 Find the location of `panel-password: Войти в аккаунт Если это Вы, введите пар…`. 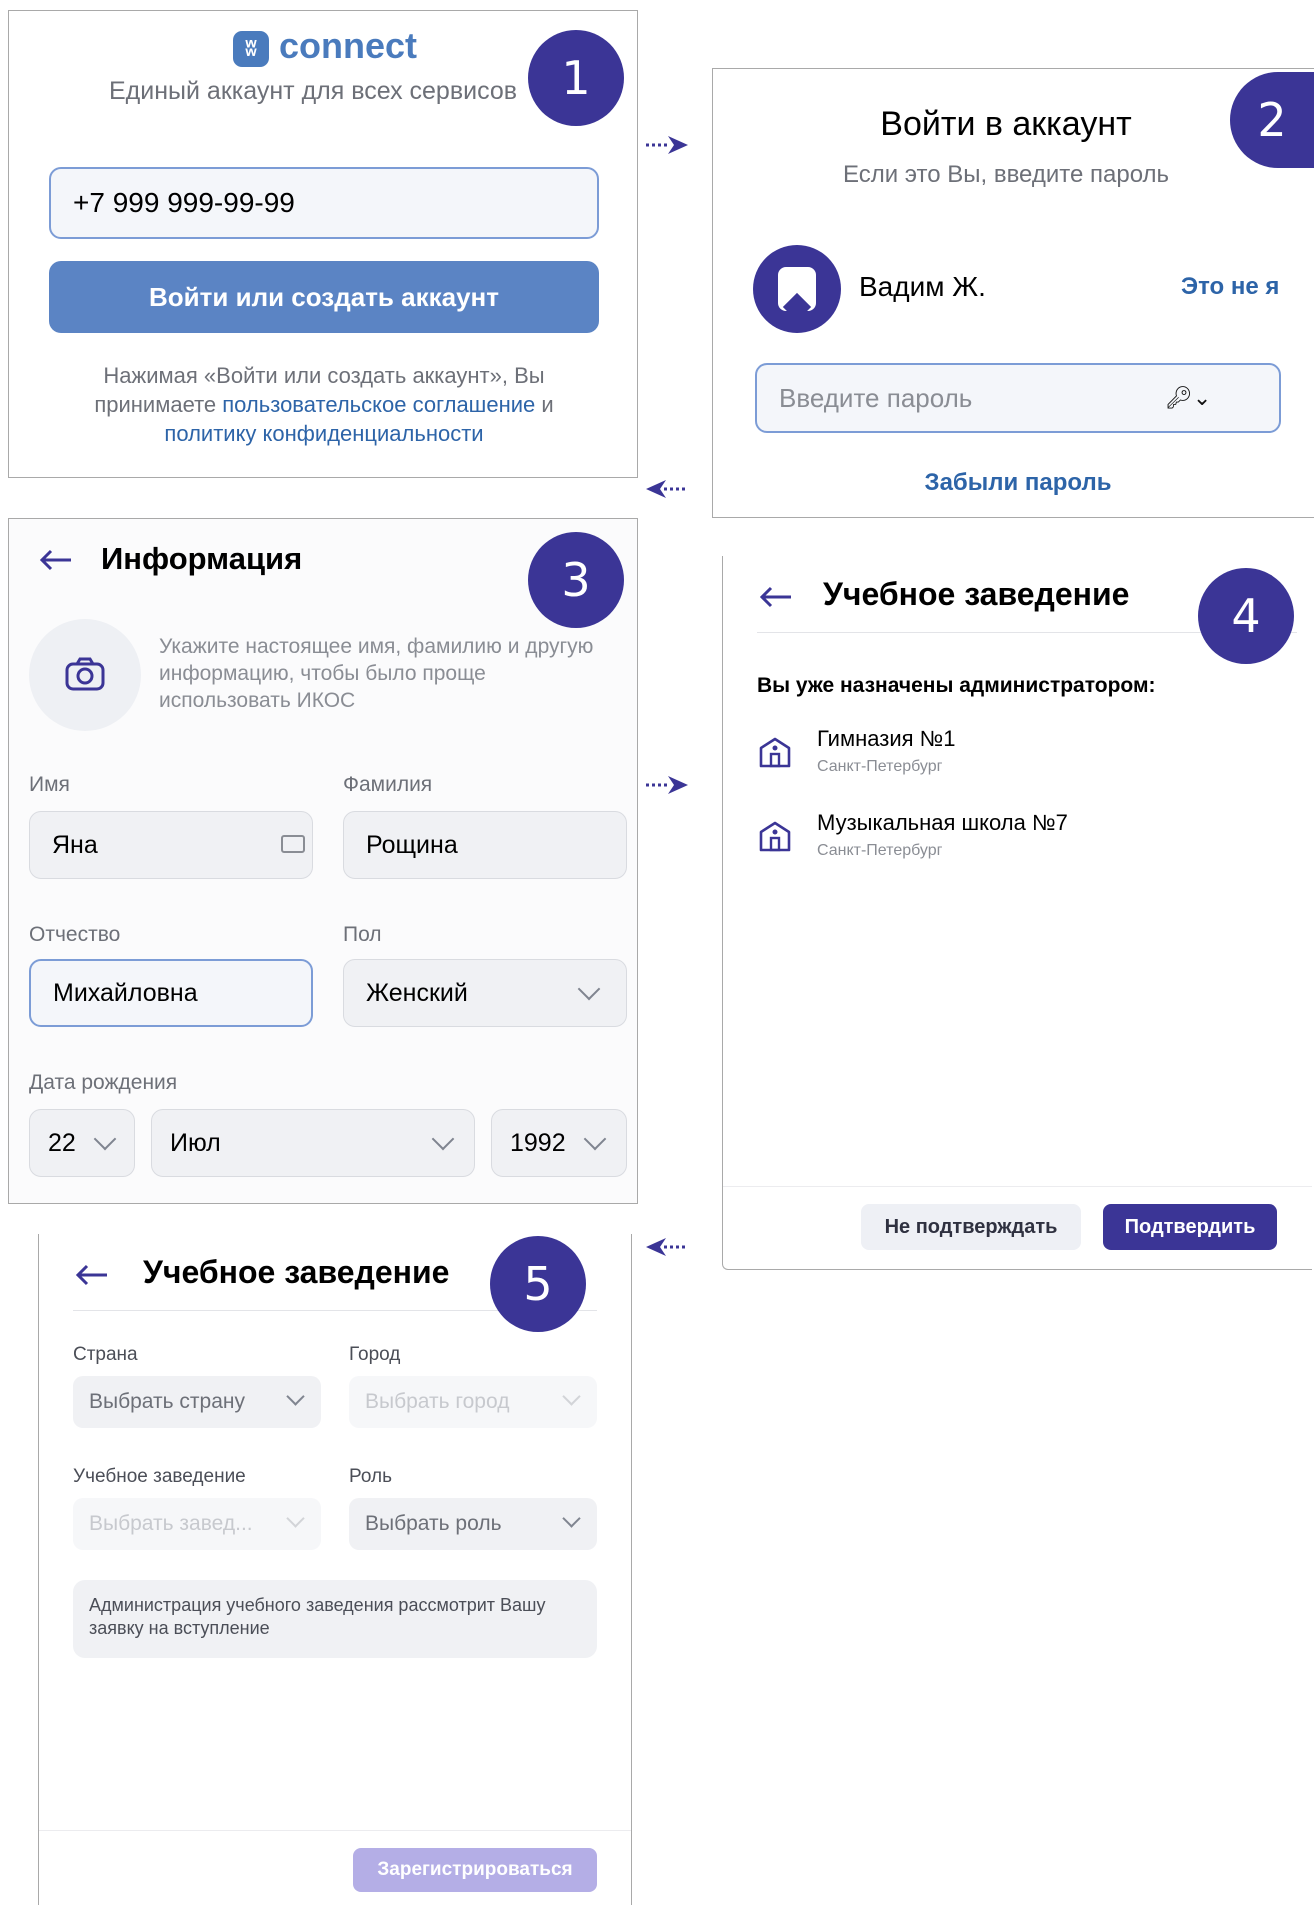

panel-password: Войти в аккаунт Если это Вы, введите пар… is located at coordinates (1013, 293).